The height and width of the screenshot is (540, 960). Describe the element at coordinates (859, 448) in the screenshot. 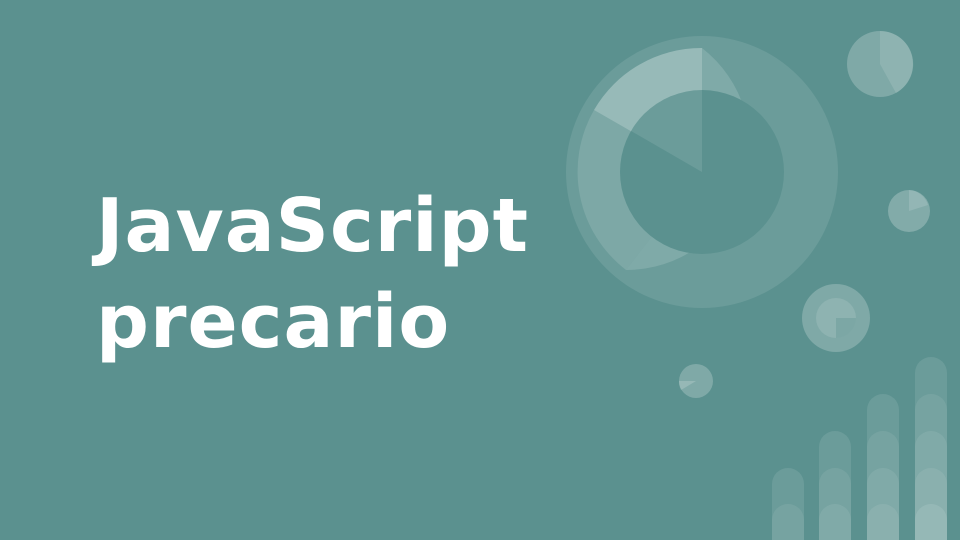

I see `bar-columns-graphic` at that location.